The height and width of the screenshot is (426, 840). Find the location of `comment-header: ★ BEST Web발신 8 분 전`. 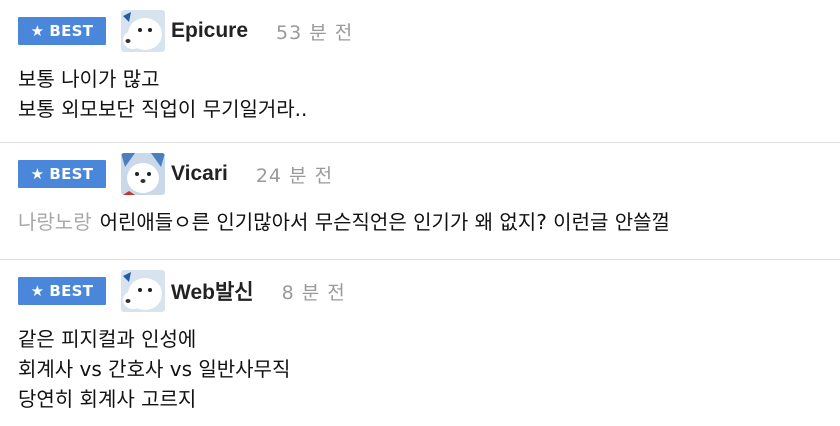

comment-header: ★ BEST Web발신 8 분 전 is located at coordinates (420, 291).